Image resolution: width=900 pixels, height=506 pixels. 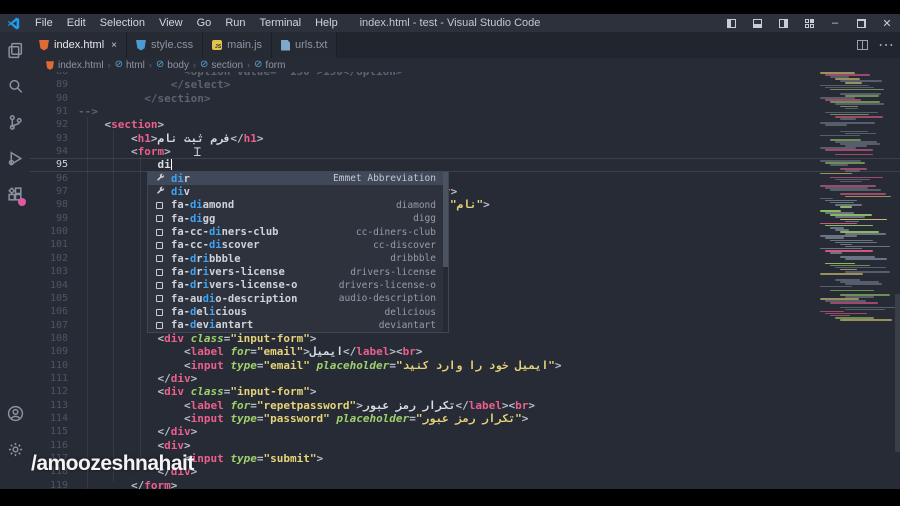 I want to click on tab-close-icon: ×, so click(x=114, y=45).